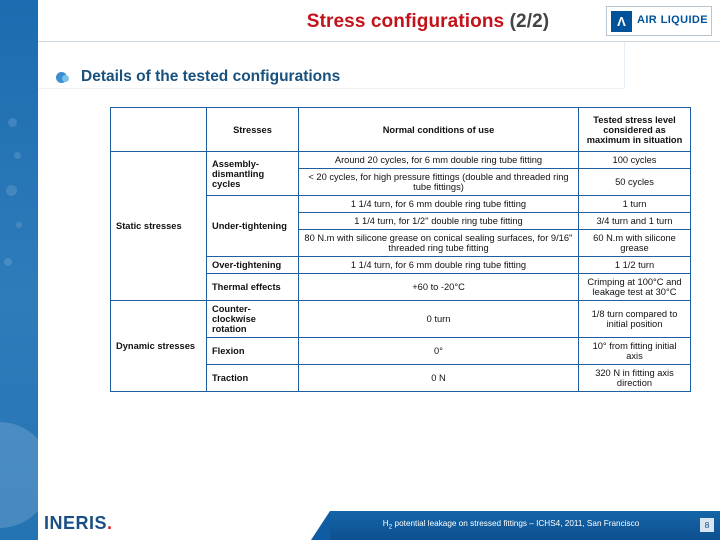  I want to click on level-cell: 50 cycles, so click(634, 182).